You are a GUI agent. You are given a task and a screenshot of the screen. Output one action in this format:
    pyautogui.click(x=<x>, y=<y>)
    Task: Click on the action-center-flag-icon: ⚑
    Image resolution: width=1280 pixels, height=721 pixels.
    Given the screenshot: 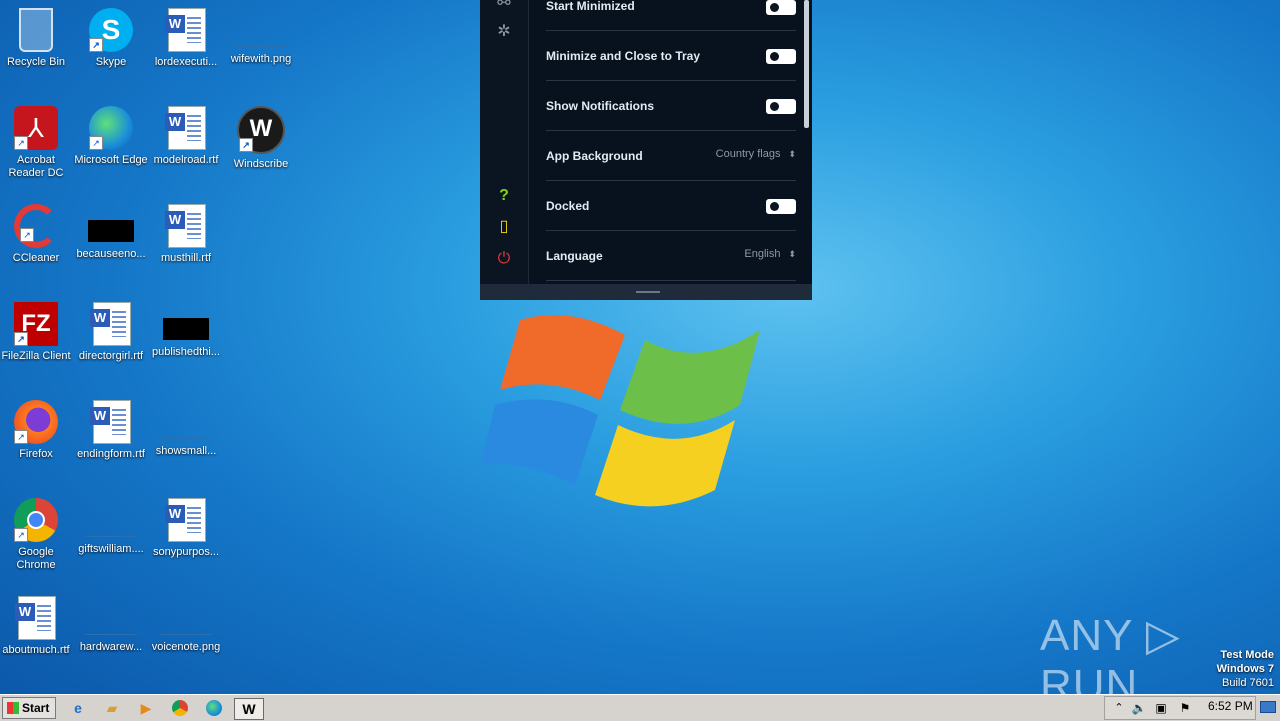 What is the action you would take?
    pyautogui.click(x=1185, y=708)
    